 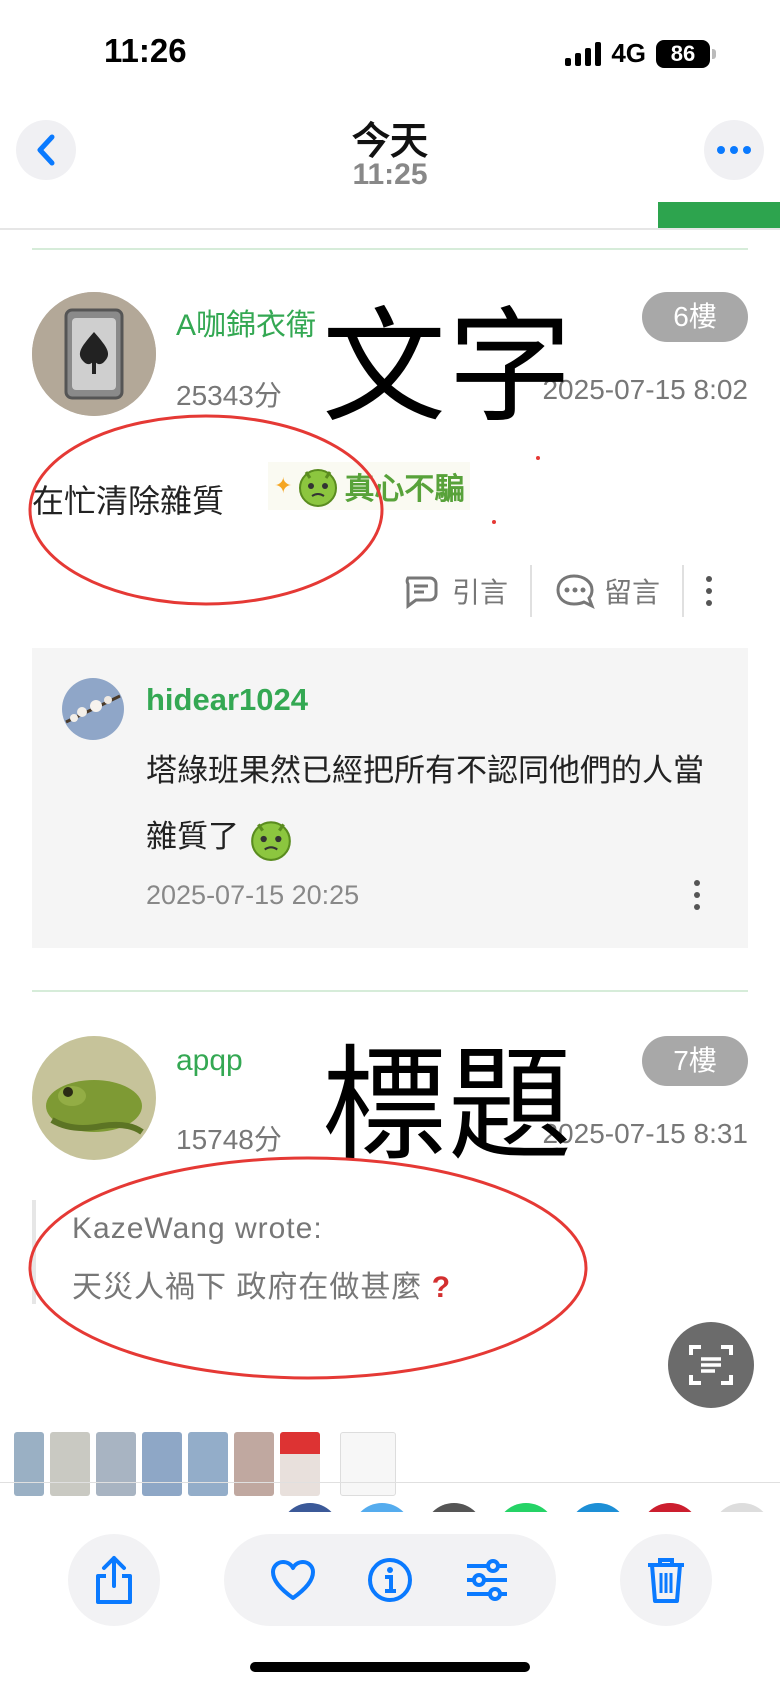 I want to click on quote-button: 引言, so click(x=455, y=591).